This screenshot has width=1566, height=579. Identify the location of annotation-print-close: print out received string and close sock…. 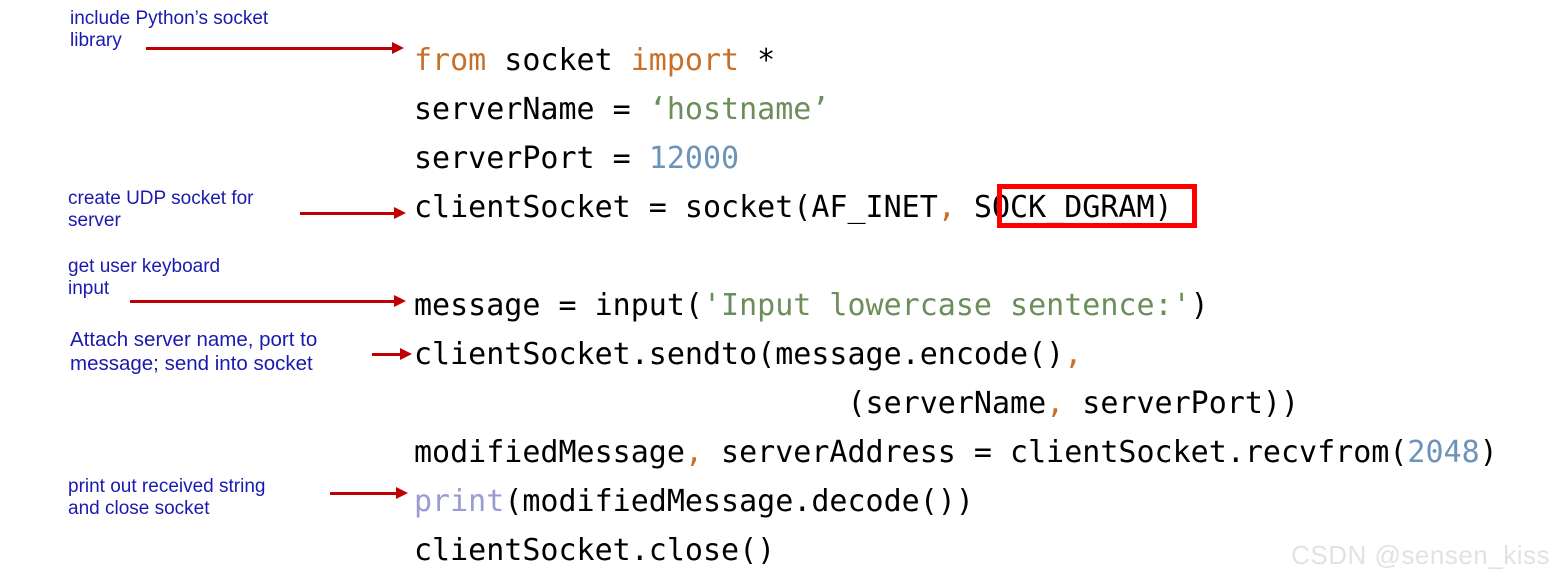
(167, 498).